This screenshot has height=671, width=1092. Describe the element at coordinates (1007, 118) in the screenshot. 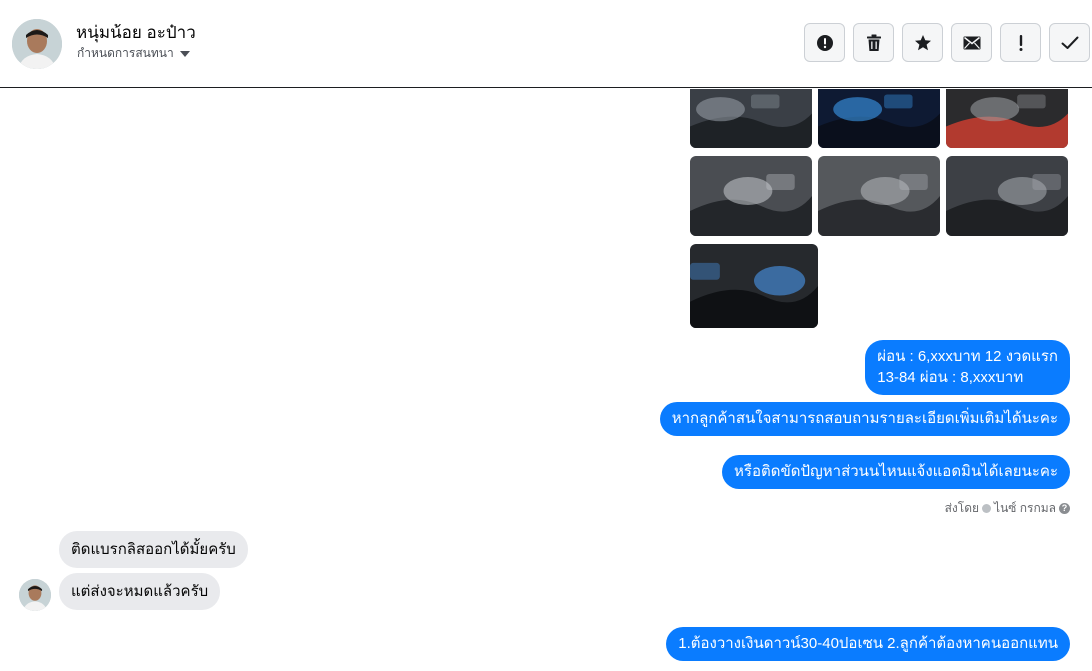

I see `photo-engine-bay` at that location.